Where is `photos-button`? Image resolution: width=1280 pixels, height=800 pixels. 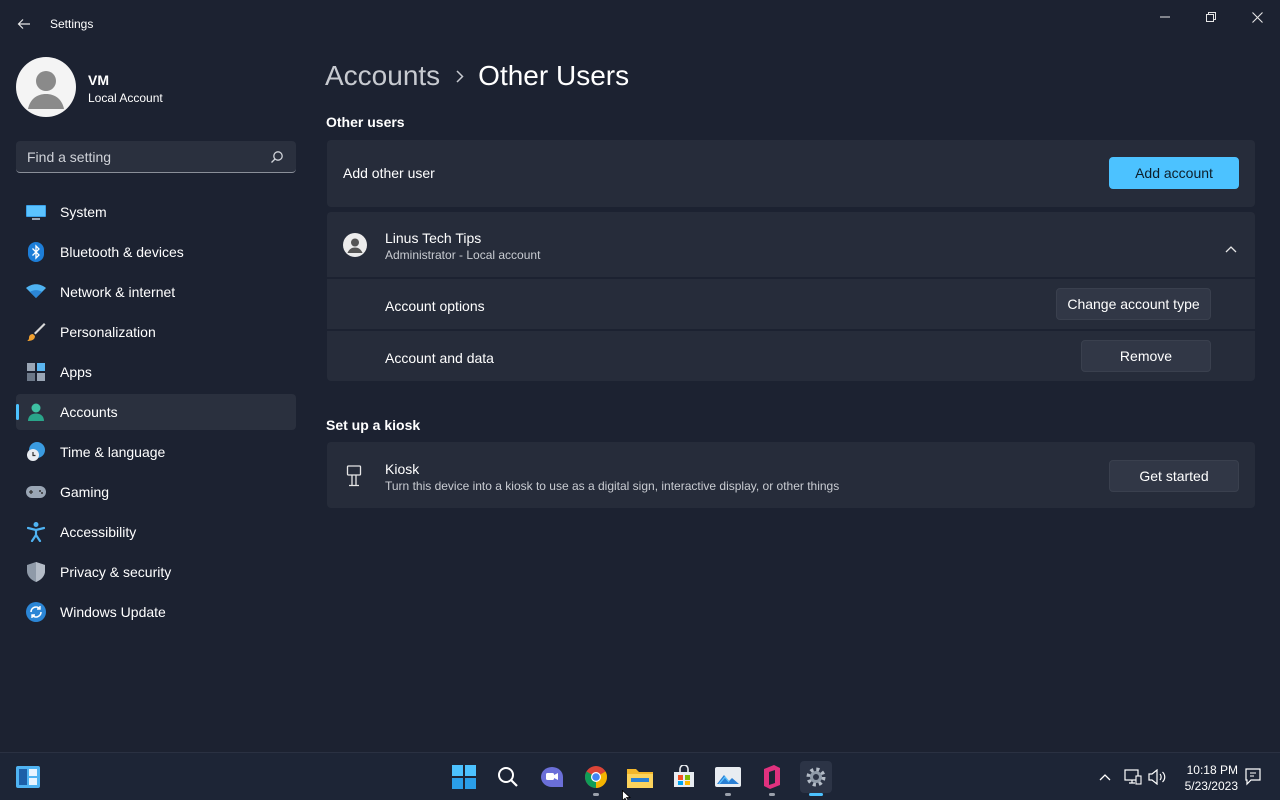
photos-button is located at coordinates (728, 778).